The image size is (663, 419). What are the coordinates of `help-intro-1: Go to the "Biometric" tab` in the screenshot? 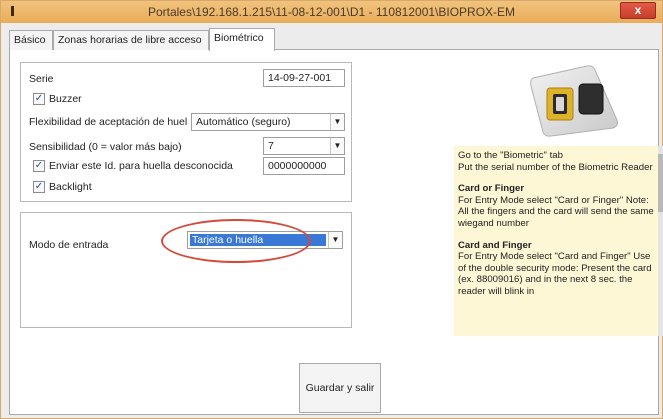 It's located at (510, 155).